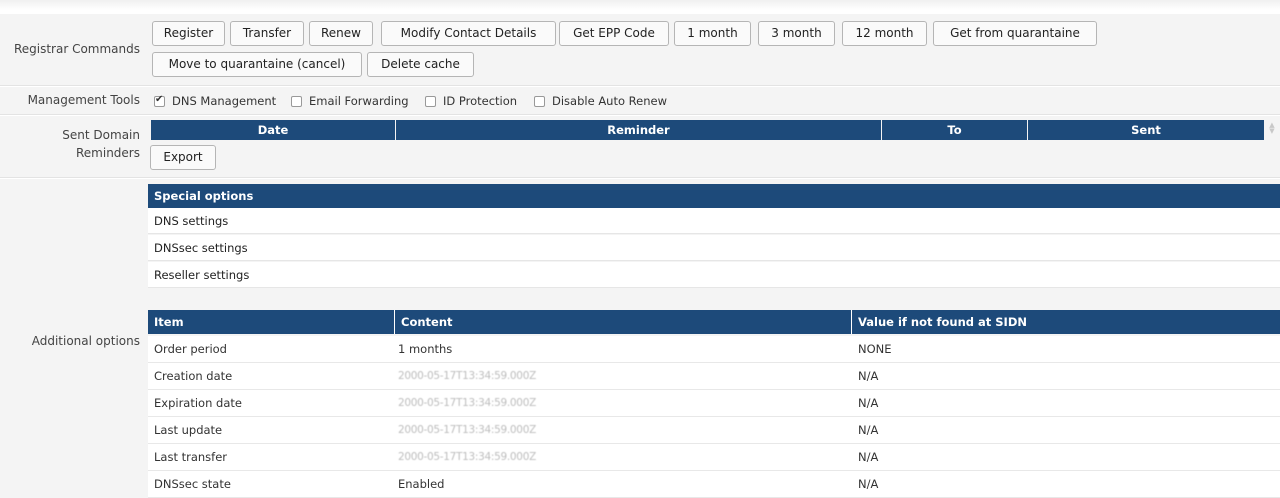 Image resolution: width=1280 pixels, height=498 pixels. I want to click on row-item: Last transfer, so click(191, 457).